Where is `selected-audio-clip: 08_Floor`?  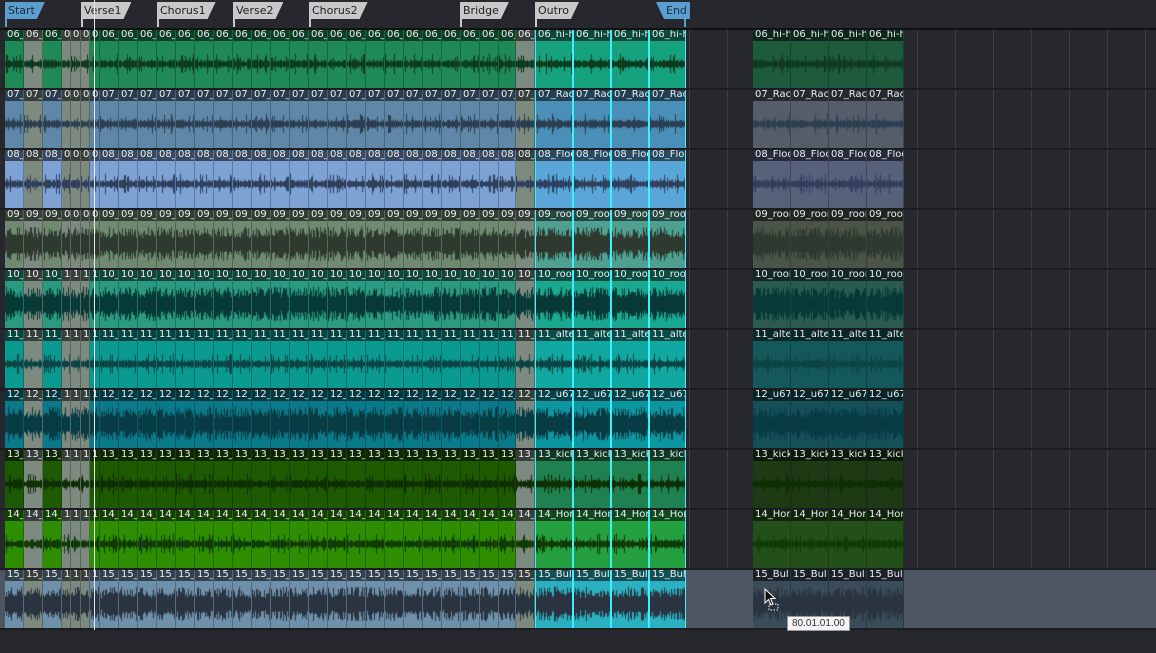 selected-audio-clip: 08_Floor is located at coordinates (592, 179).